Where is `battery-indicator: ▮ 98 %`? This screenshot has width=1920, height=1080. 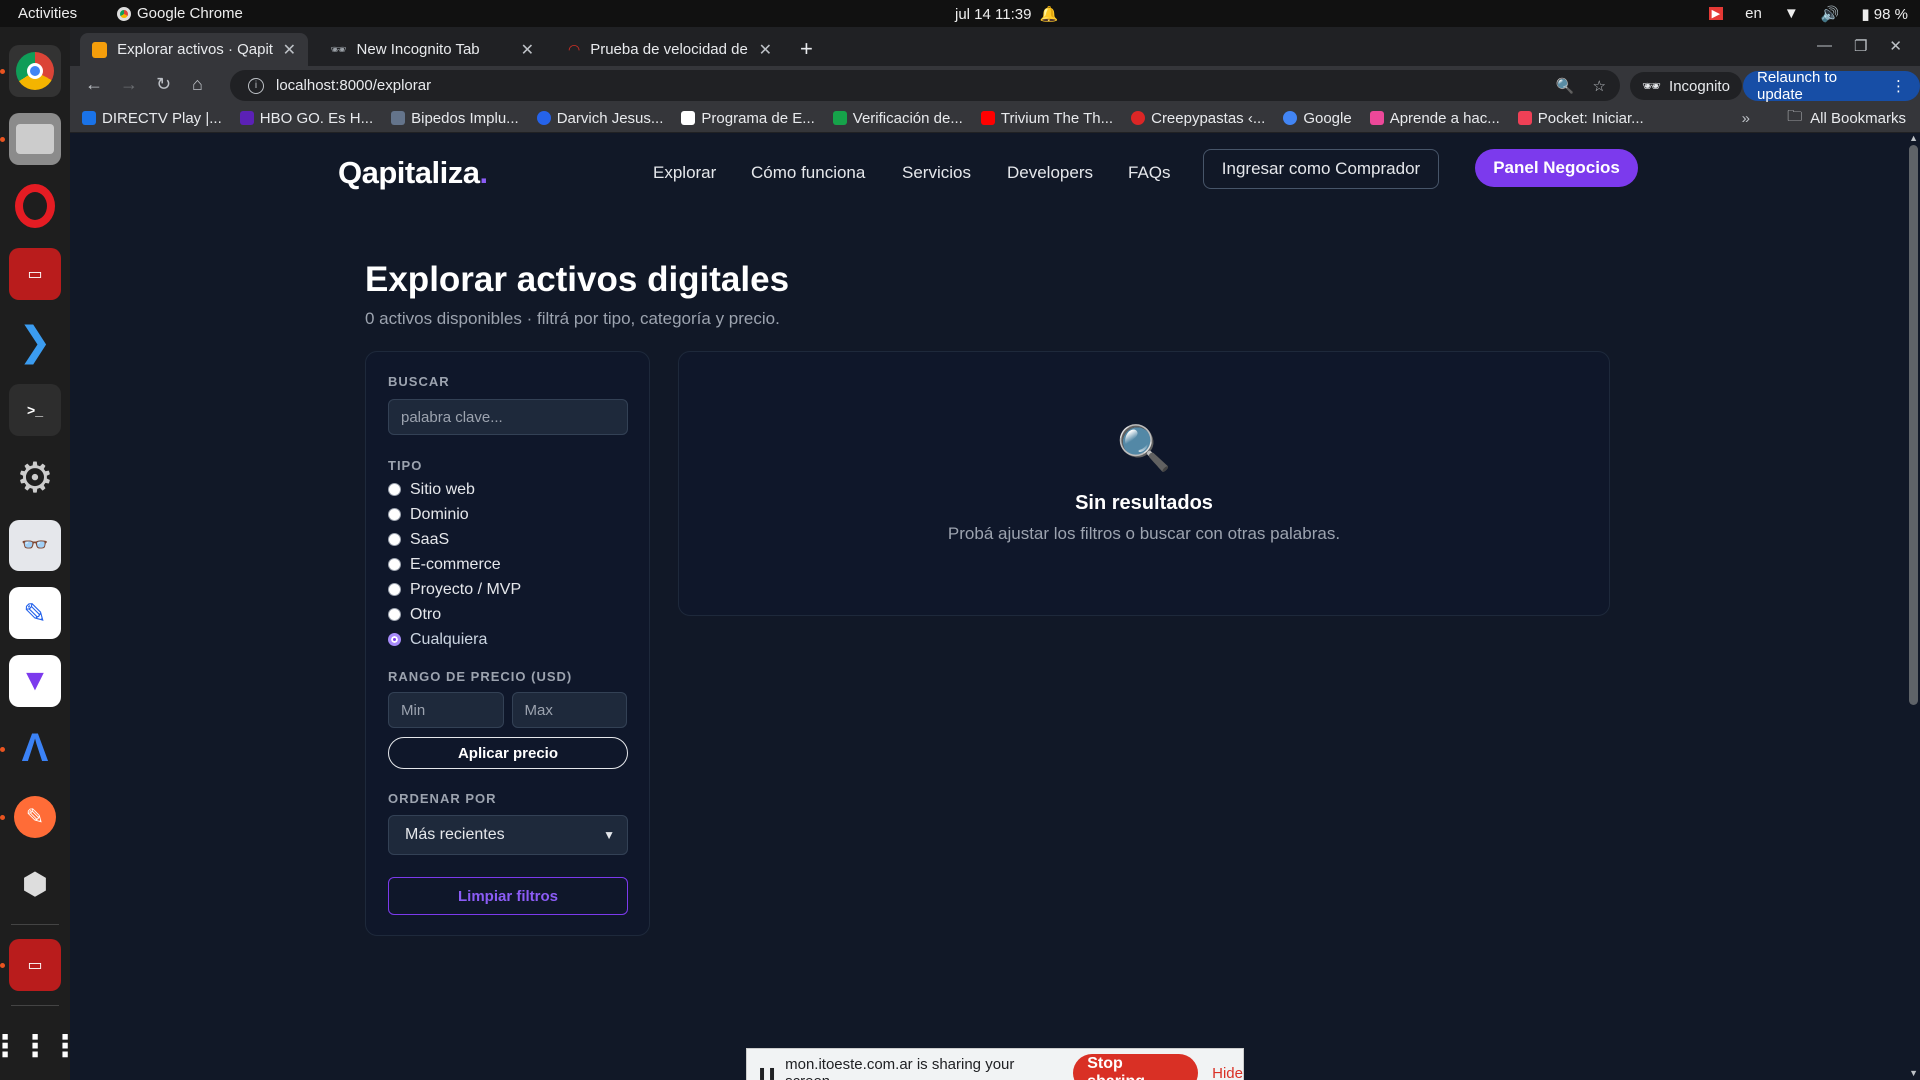 battery-indicator: ▮ 98 % is located at coordinates (1884, 14).